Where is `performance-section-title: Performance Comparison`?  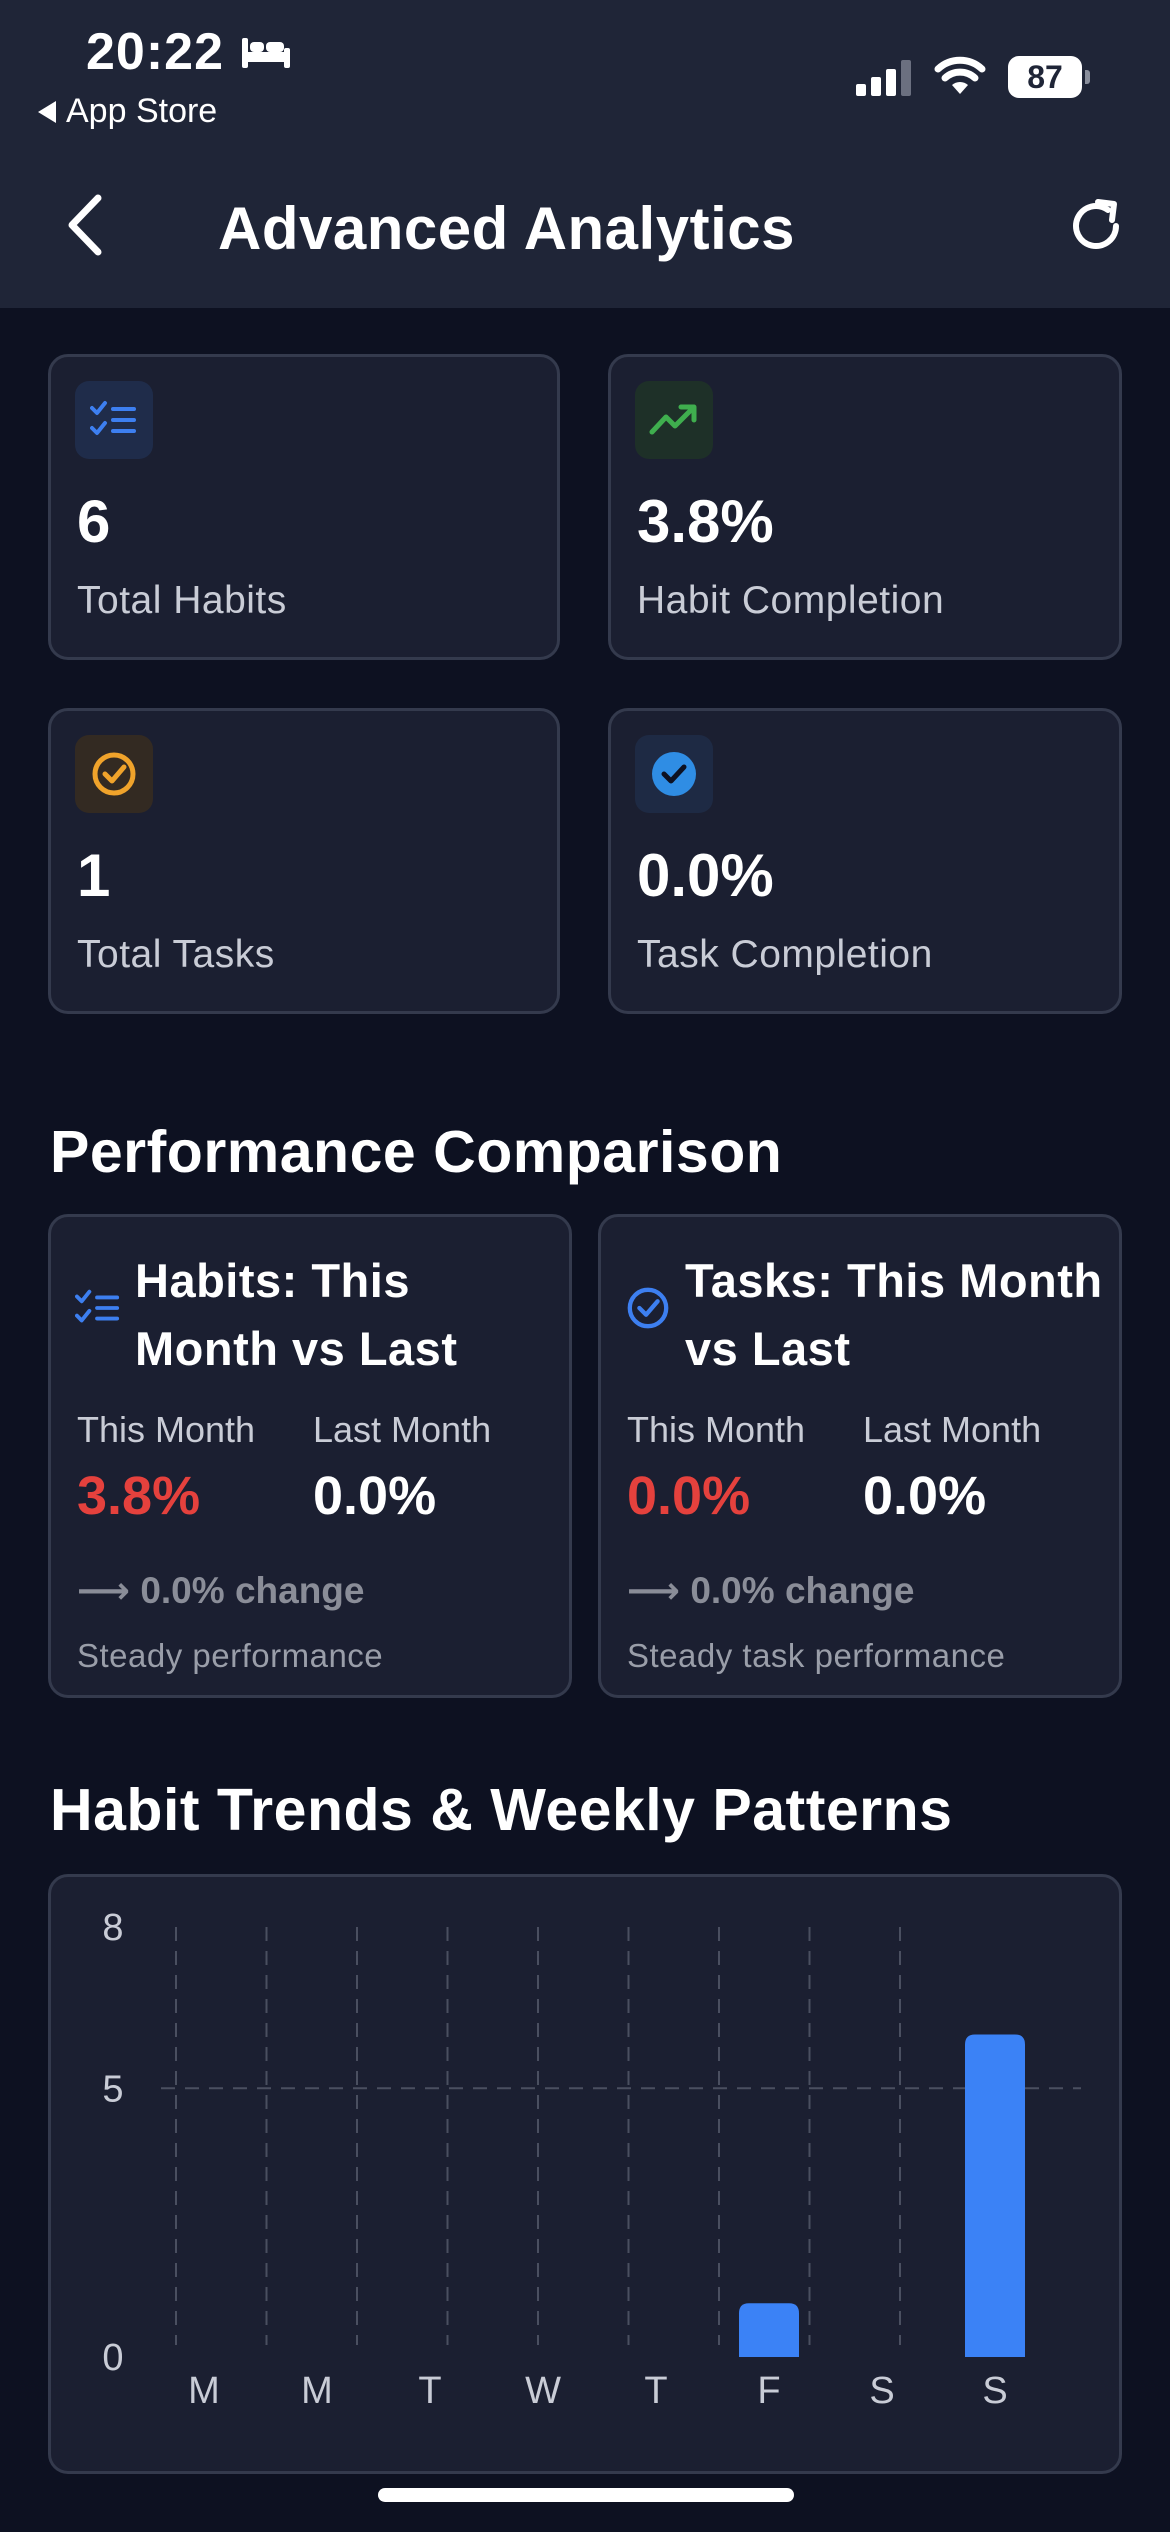 performance-section-title: Performance Comparison is located at coordinates (416, 1152).